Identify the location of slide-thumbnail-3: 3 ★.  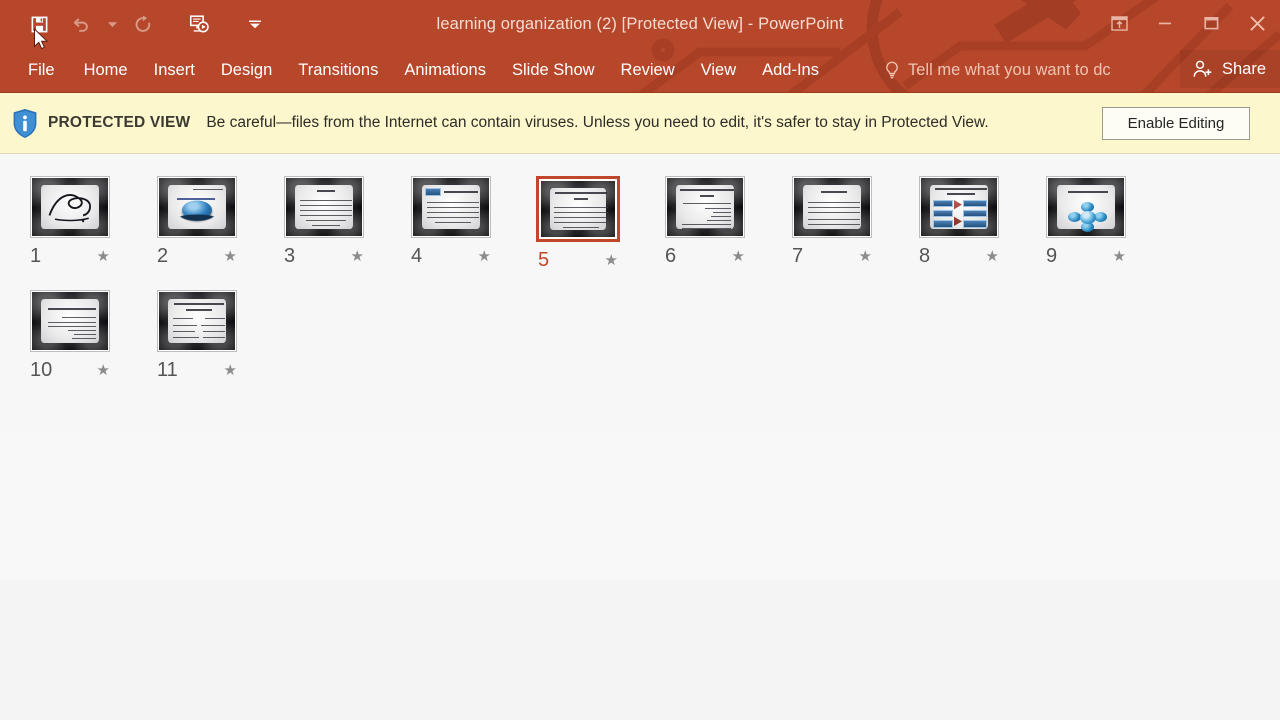
(347, 223).